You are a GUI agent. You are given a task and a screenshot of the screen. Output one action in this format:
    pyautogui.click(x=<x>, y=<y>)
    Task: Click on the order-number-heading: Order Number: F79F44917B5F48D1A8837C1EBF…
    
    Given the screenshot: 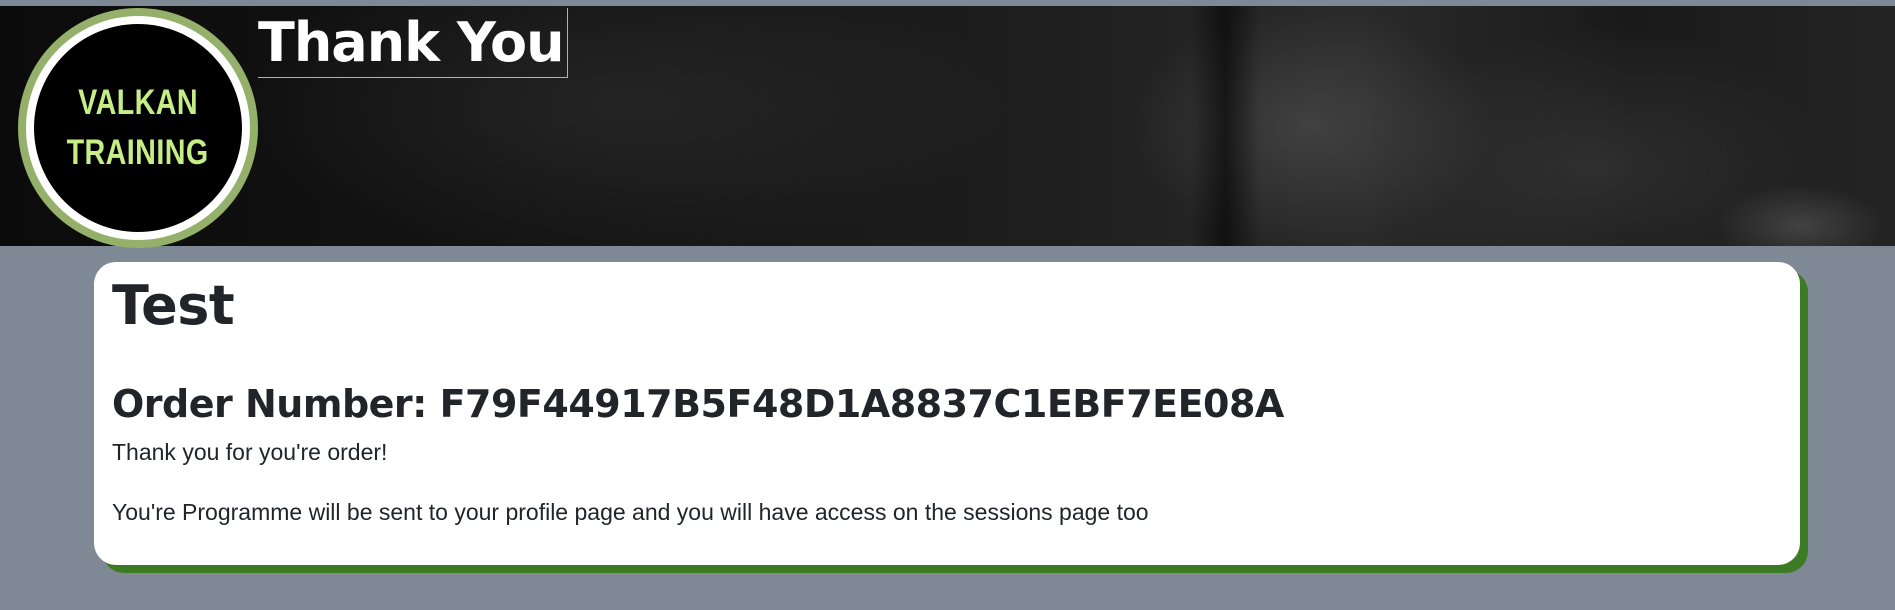 What is the action you would take?
    pyautogui.click(x=947, y=404)
    